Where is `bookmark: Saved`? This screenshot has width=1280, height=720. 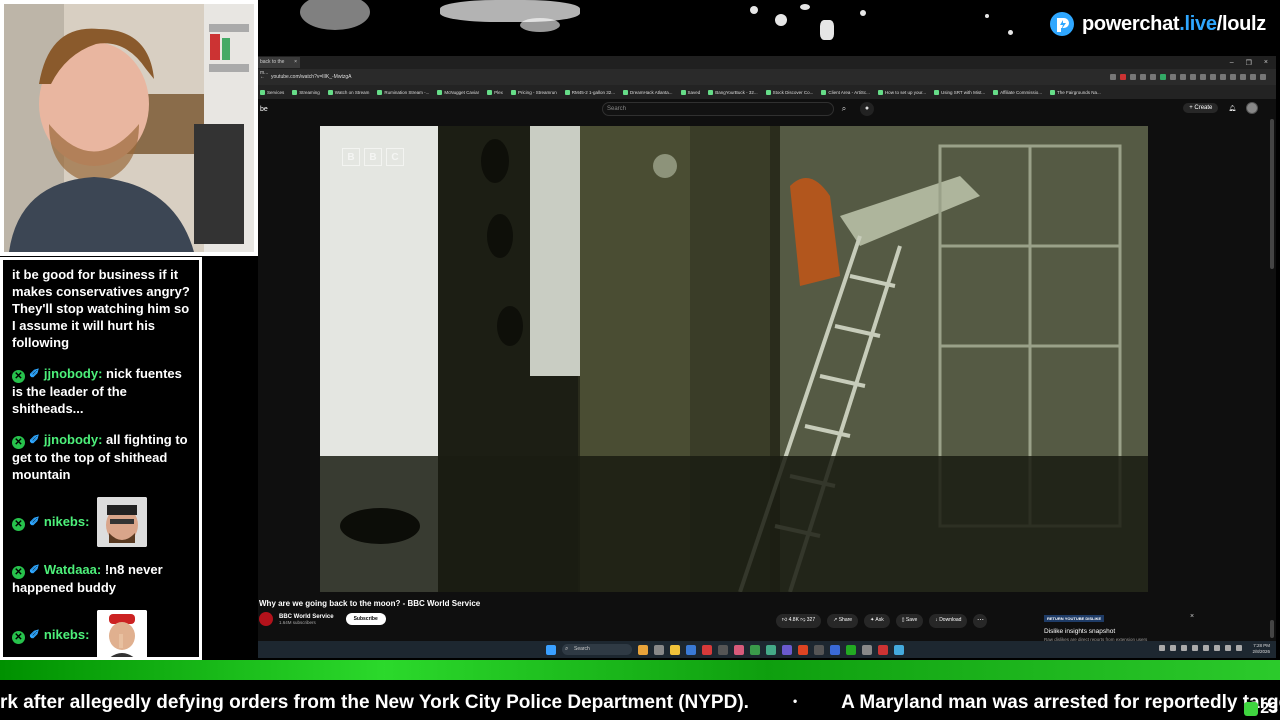
bookmark: Saved is located at coordinates (690, 92).